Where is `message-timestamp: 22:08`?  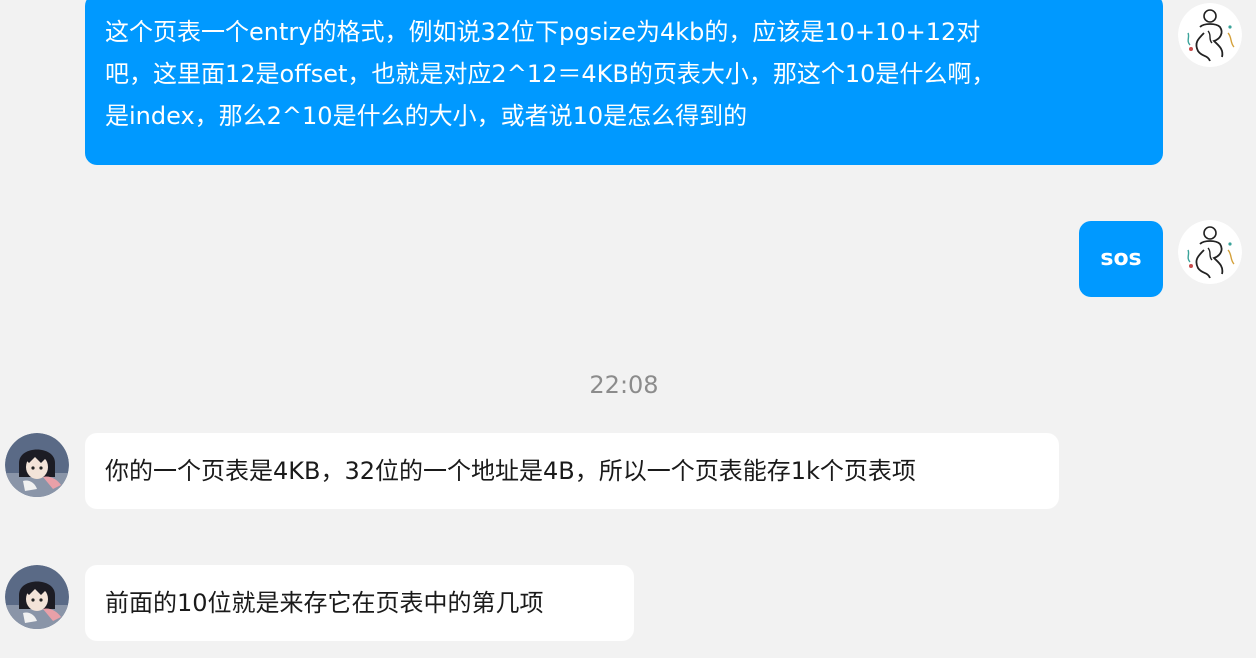 message-timestamp: 22:08 is located at coordinates (624, 385).